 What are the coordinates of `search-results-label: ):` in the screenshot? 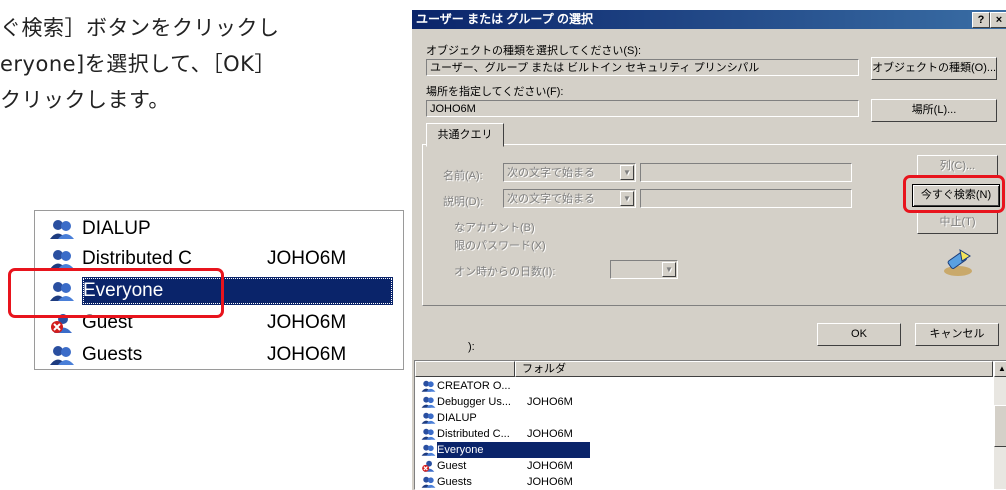 It's located at (471, 347).